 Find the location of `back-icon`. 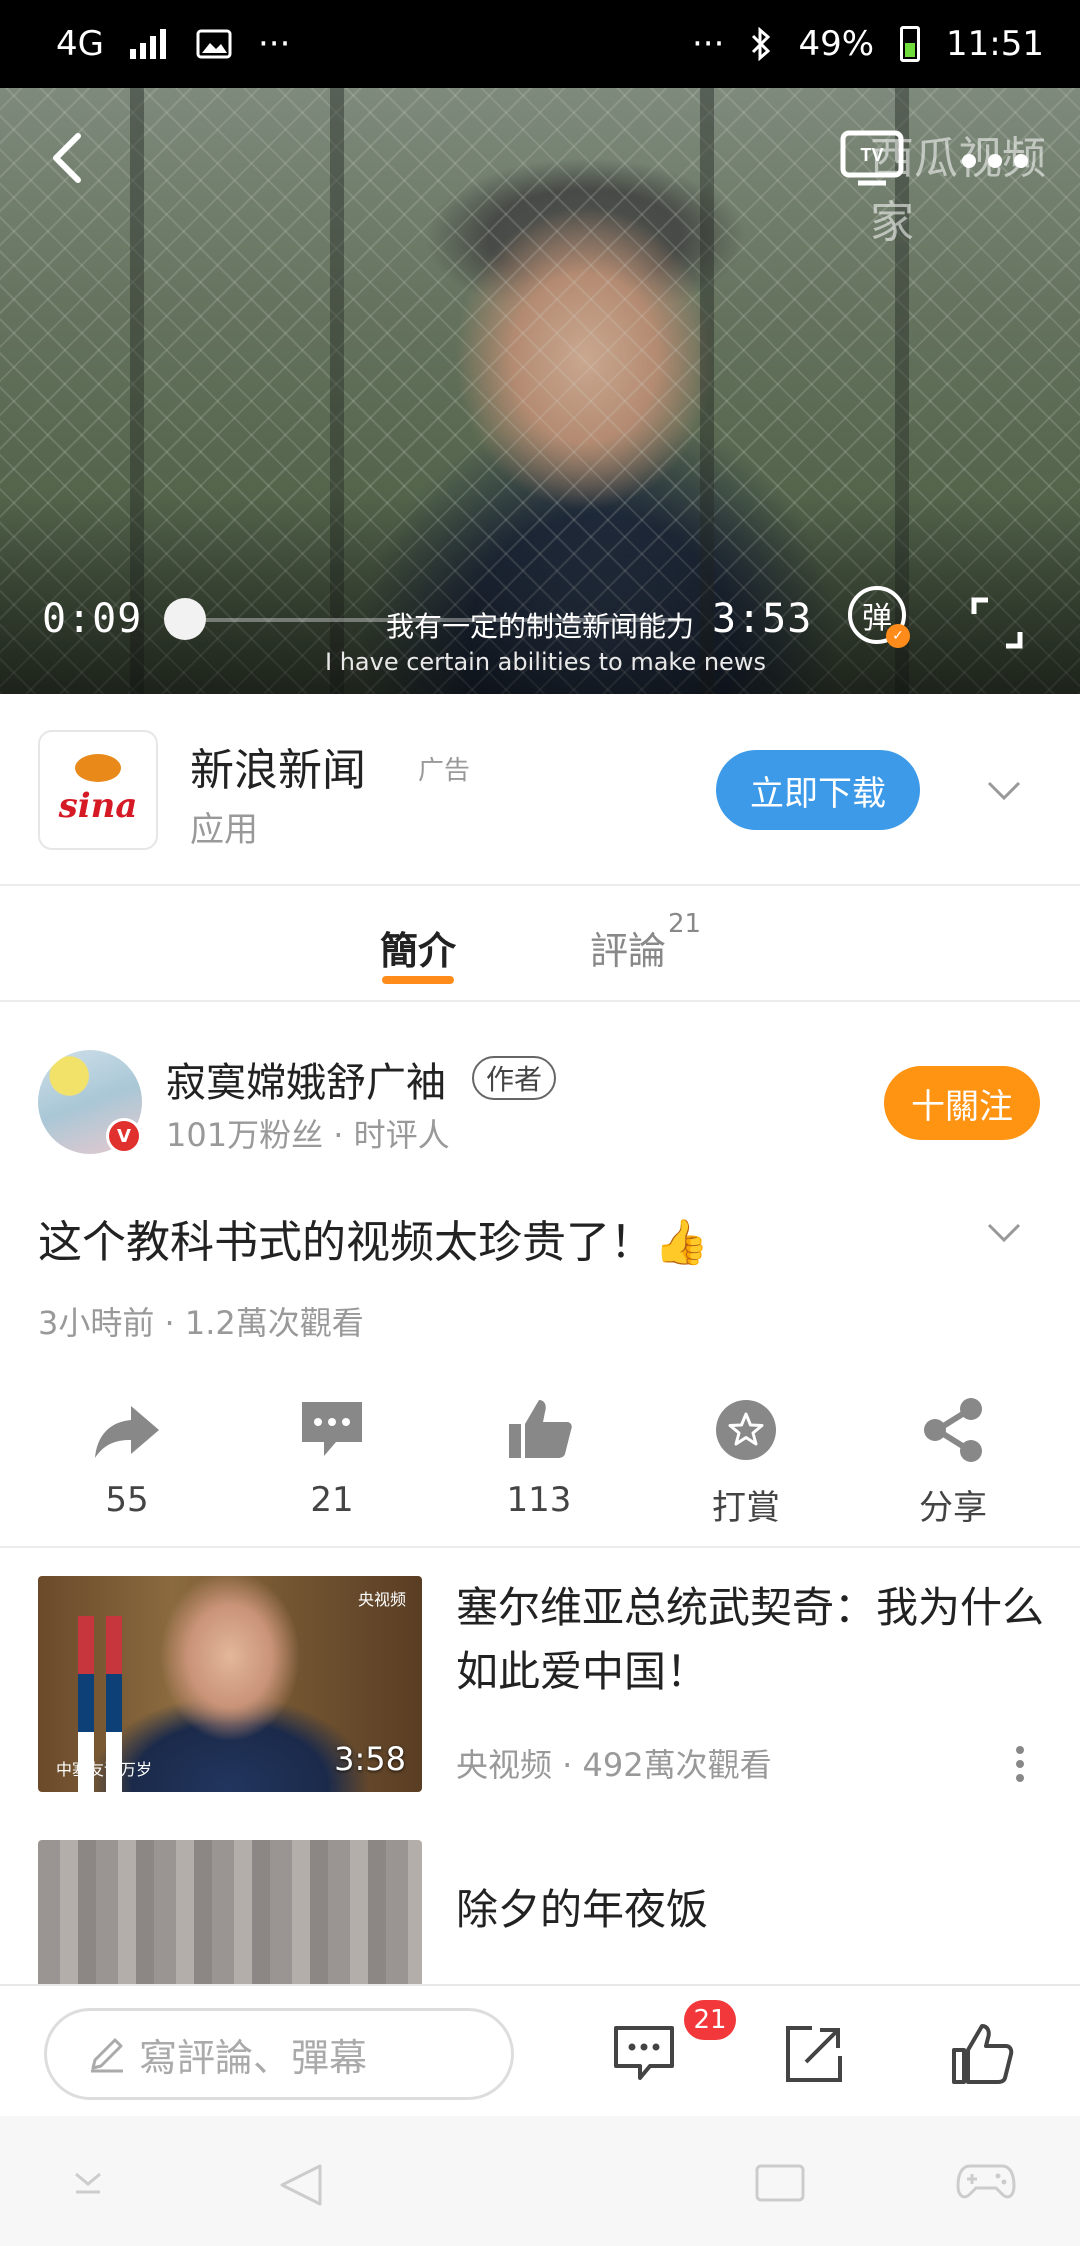

back-icon is located at coordinates (70, 158).